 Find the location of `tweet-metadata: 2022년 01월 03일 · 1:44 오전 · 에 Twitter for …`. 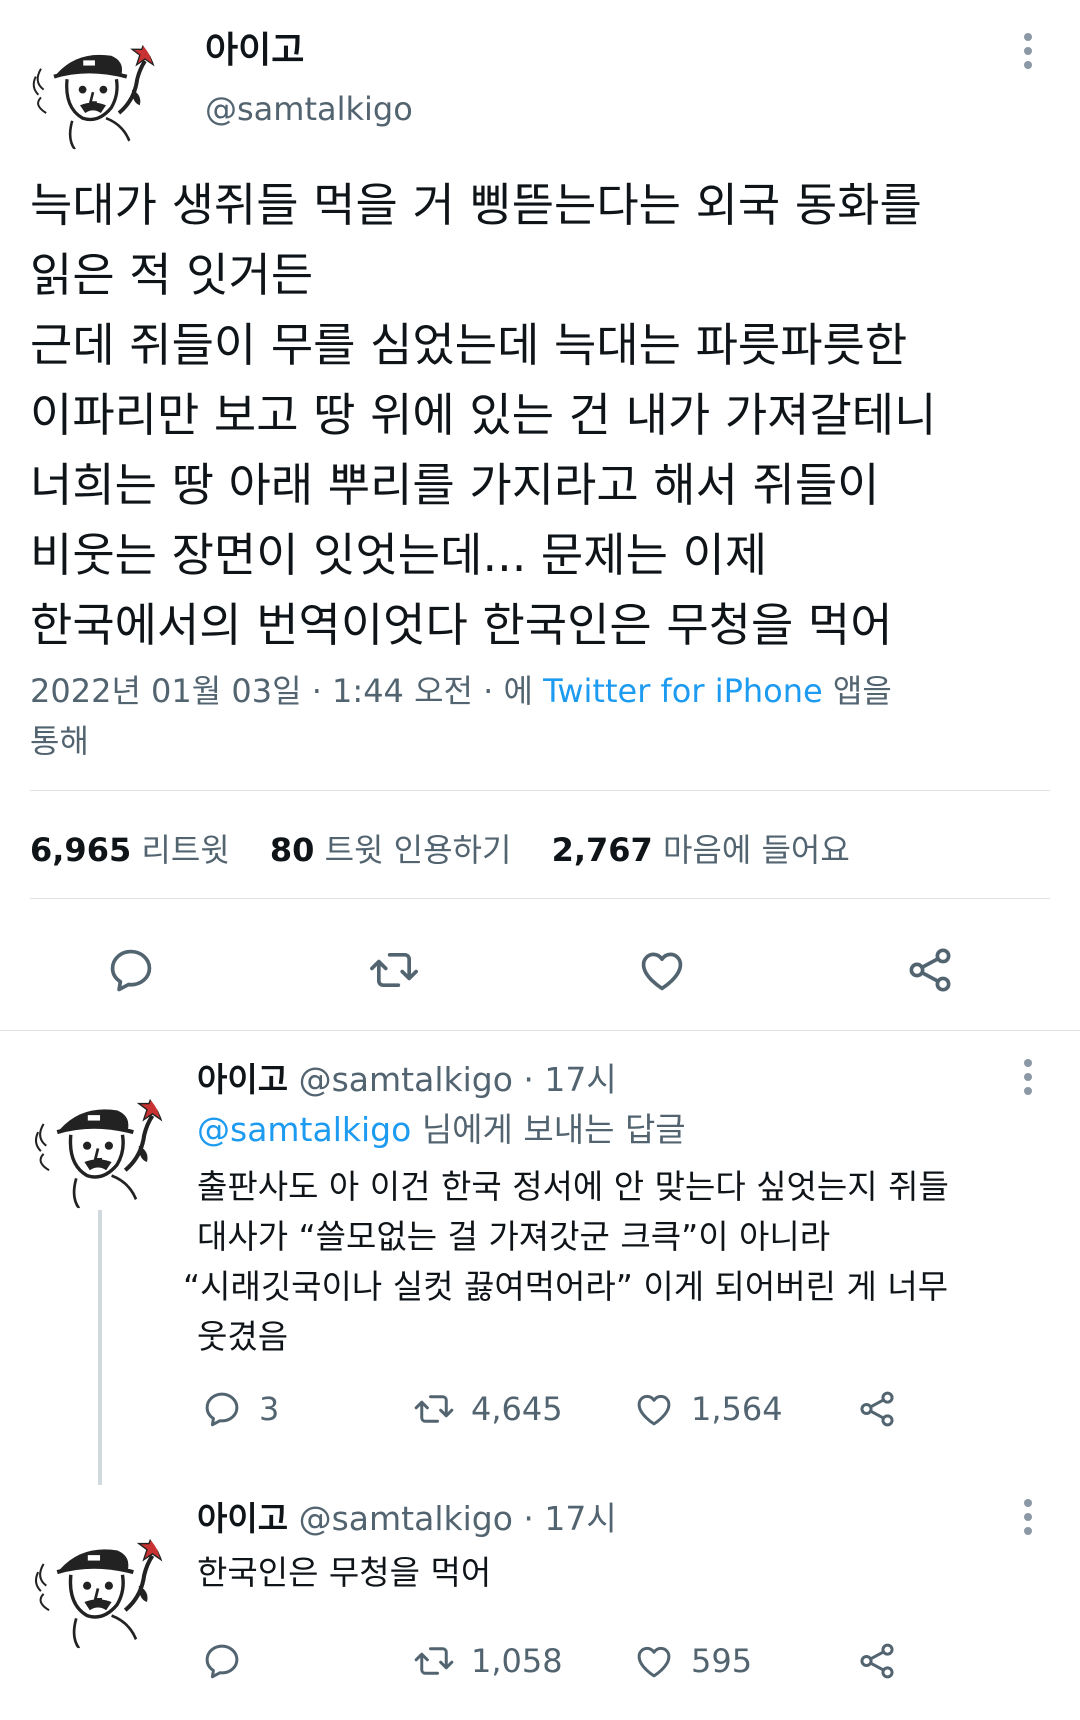

tweet-metadata: 2022년 01월 03일 · 1:44 오전 · 에 Twitter for … is located at coordinates (530, 716).